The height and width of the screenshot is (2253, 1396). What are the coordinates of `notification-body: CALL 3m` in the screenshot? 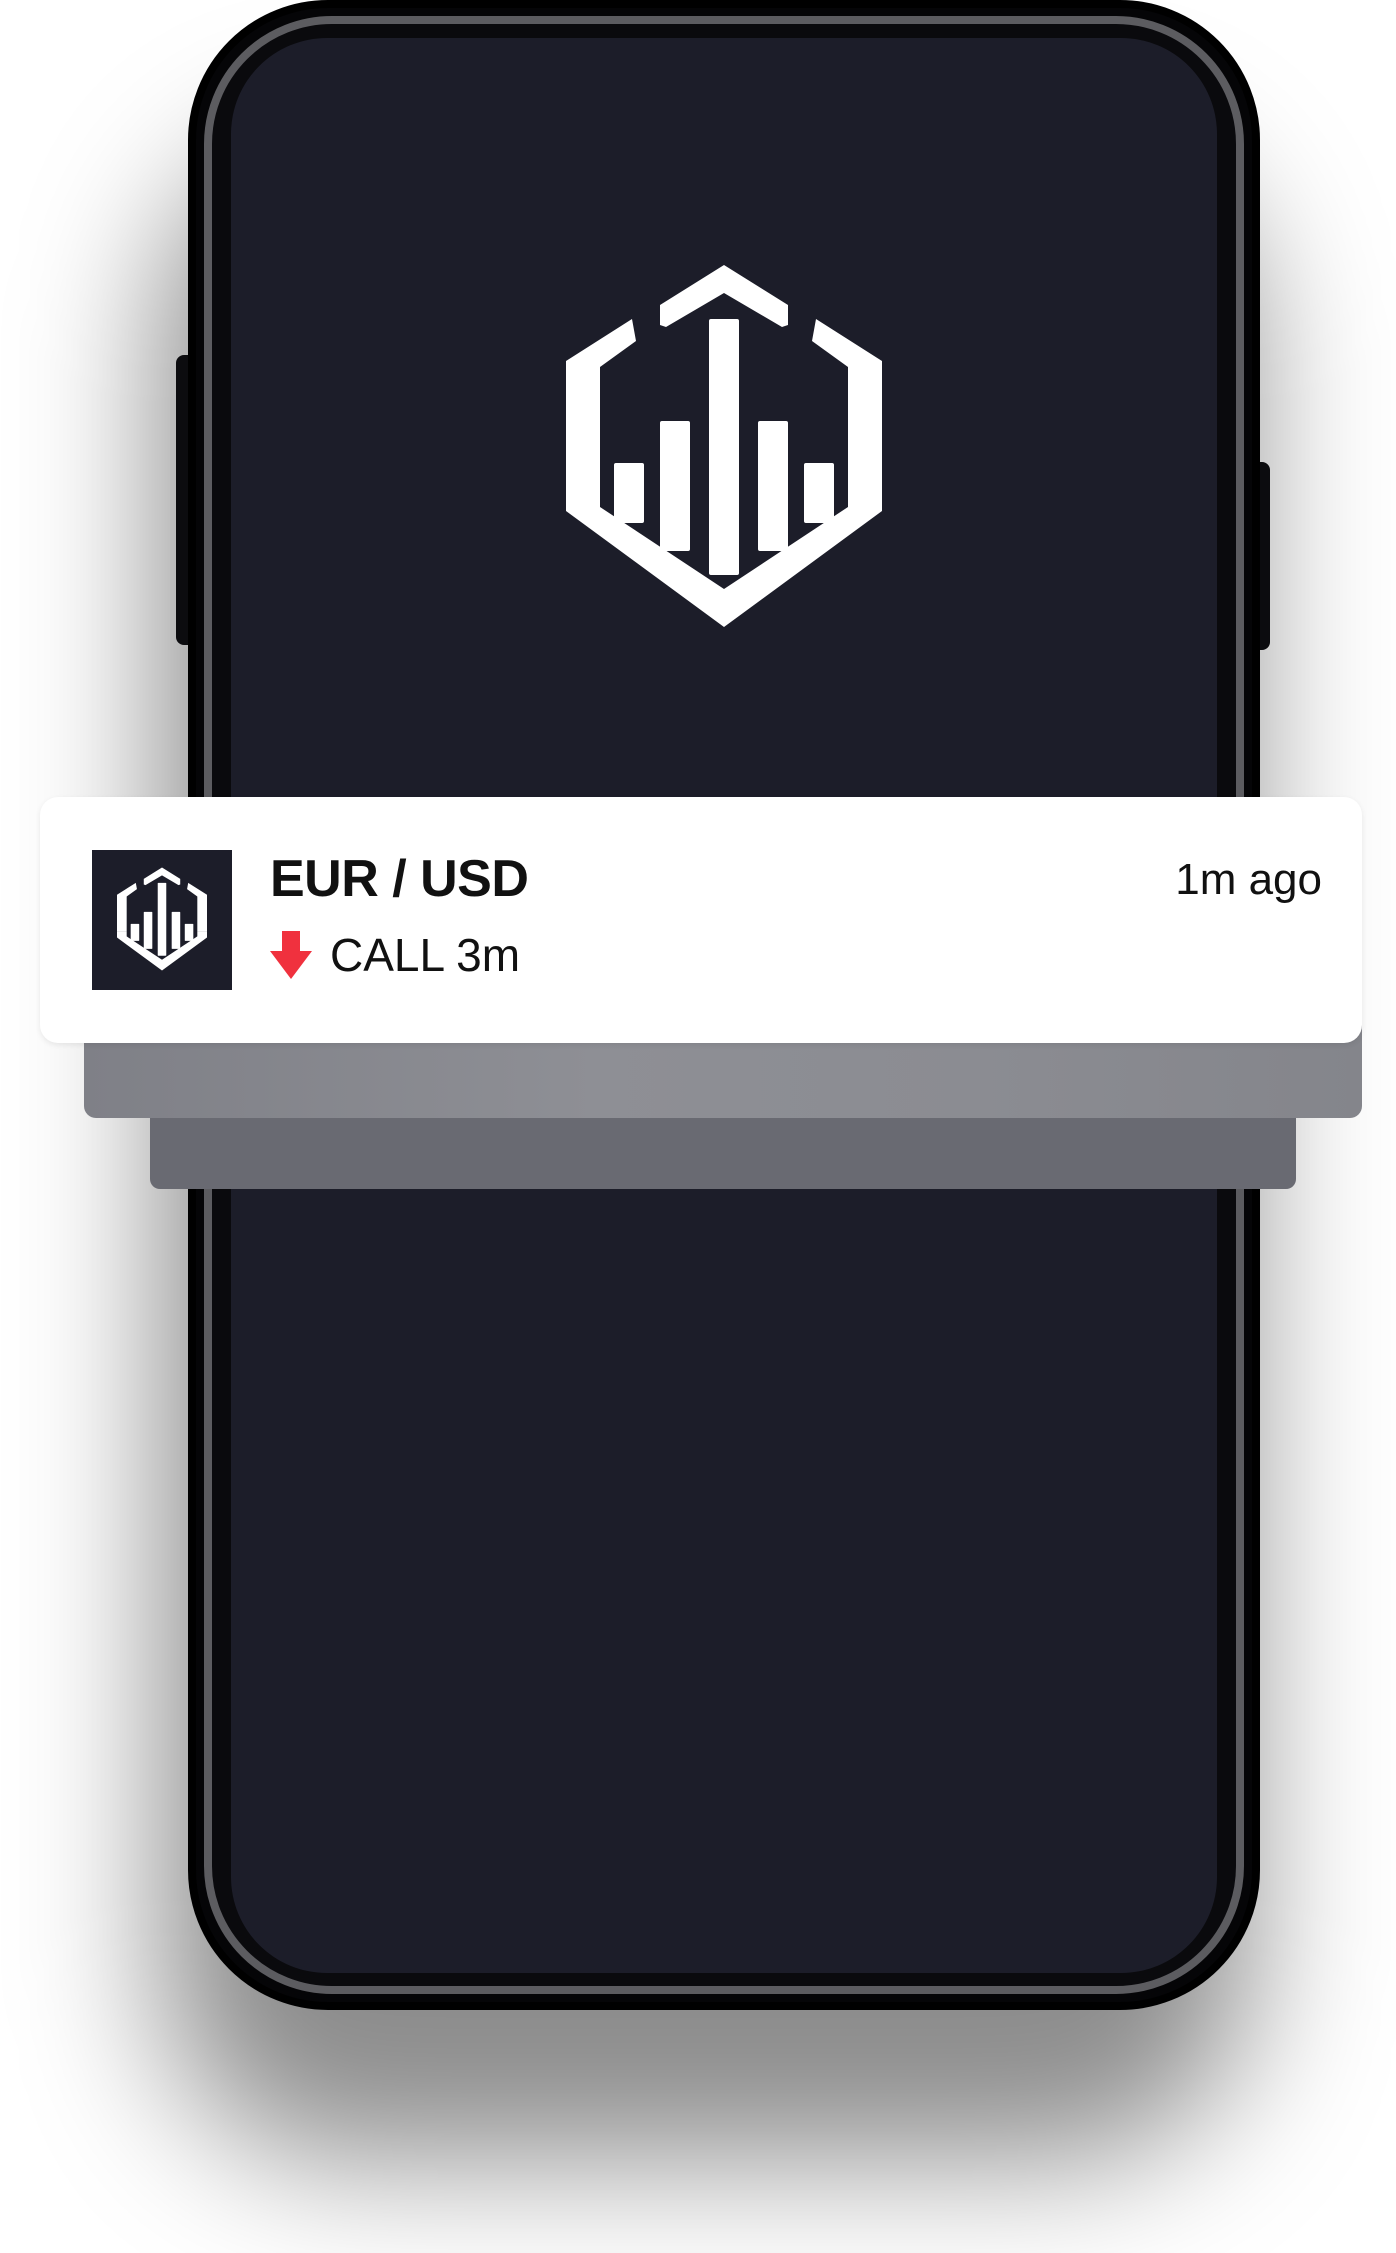 It's located at (395, 955).